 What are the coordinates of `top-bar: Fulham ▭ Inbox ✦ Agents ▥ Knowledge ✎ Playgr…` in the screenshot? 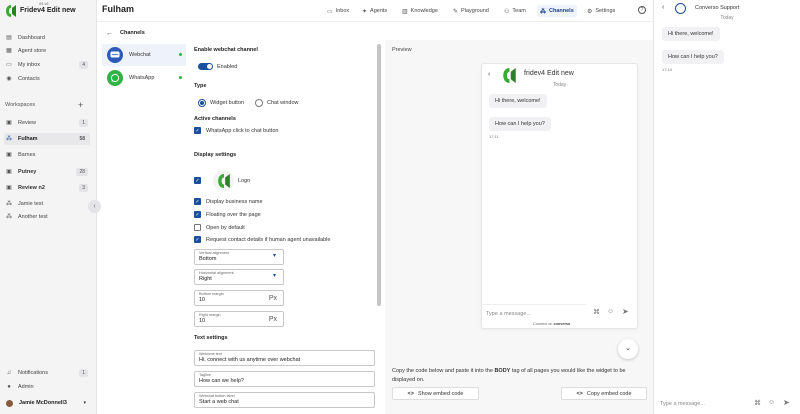 It's located at (375, 11).